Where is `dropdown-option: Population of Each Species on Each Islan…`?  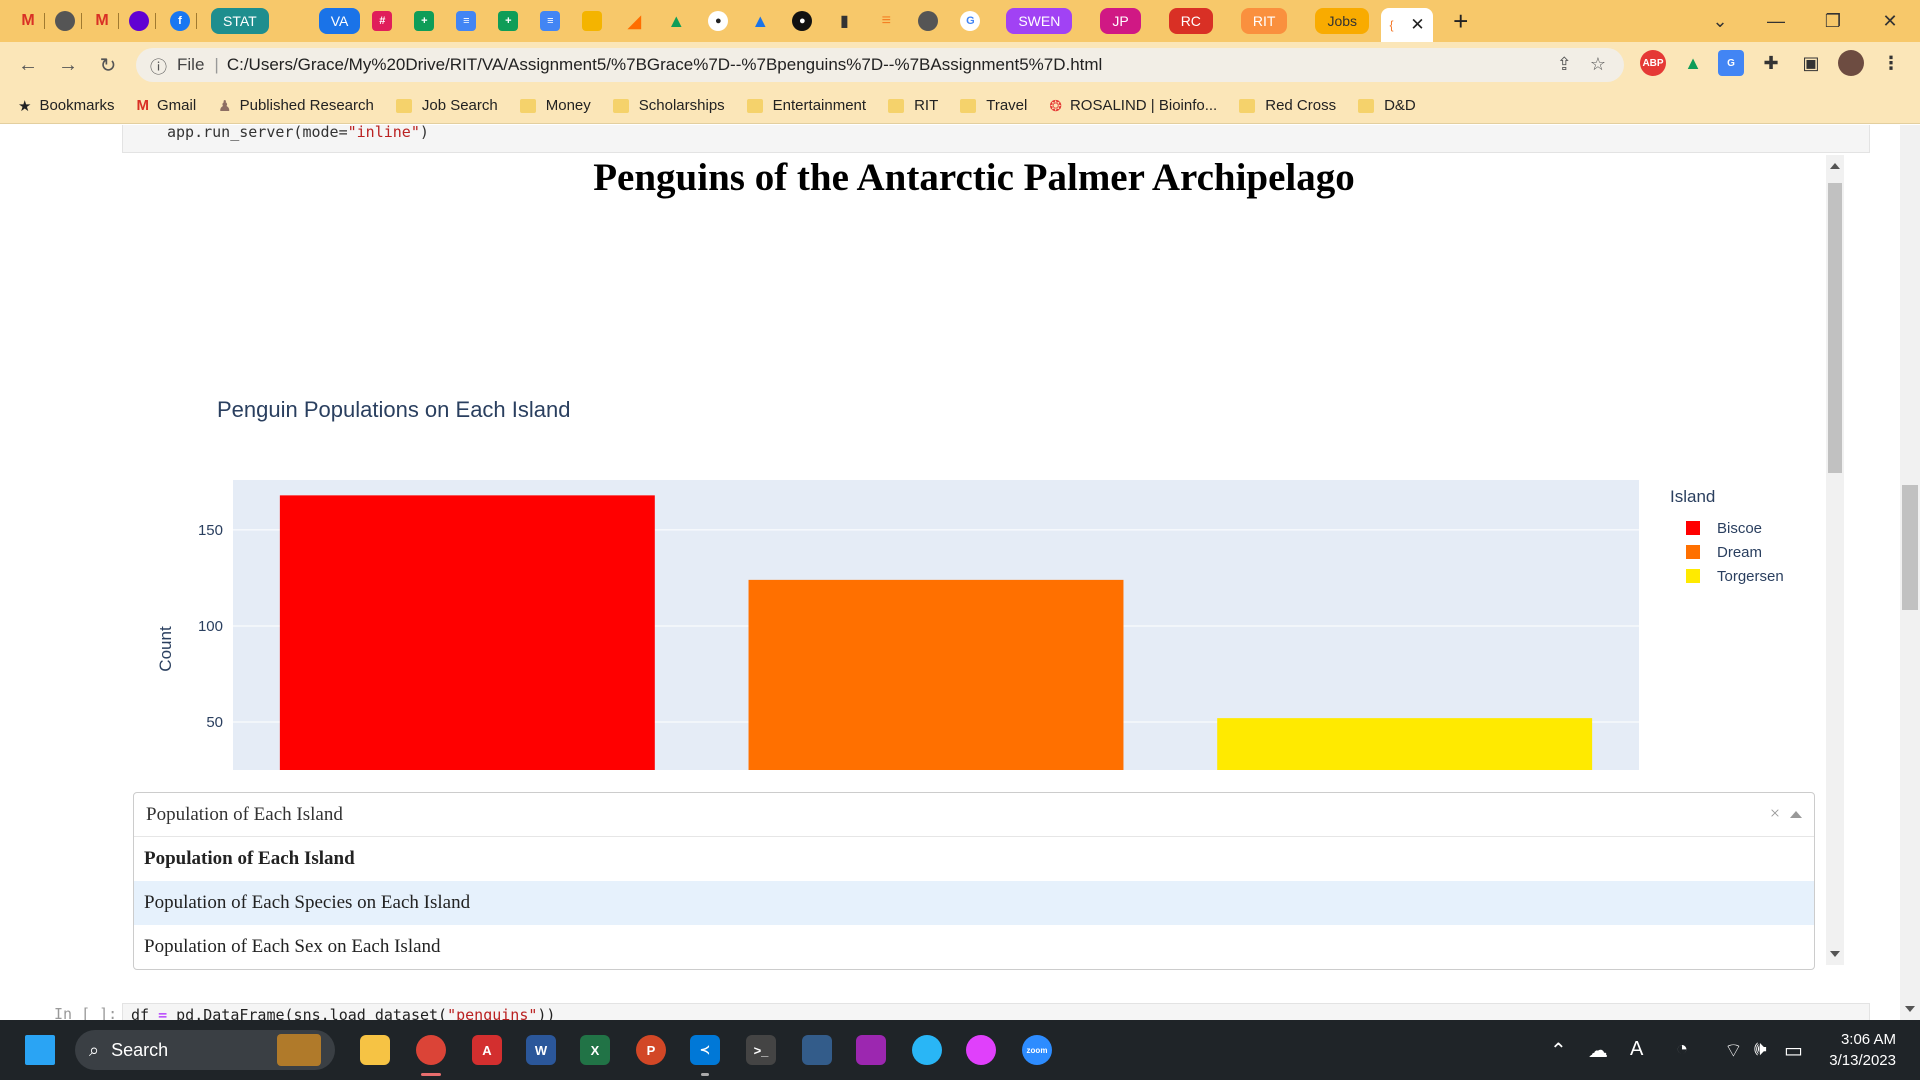 dropdown-option: Population of Each Species on Each Islan… is located at coordinates (974, 903).